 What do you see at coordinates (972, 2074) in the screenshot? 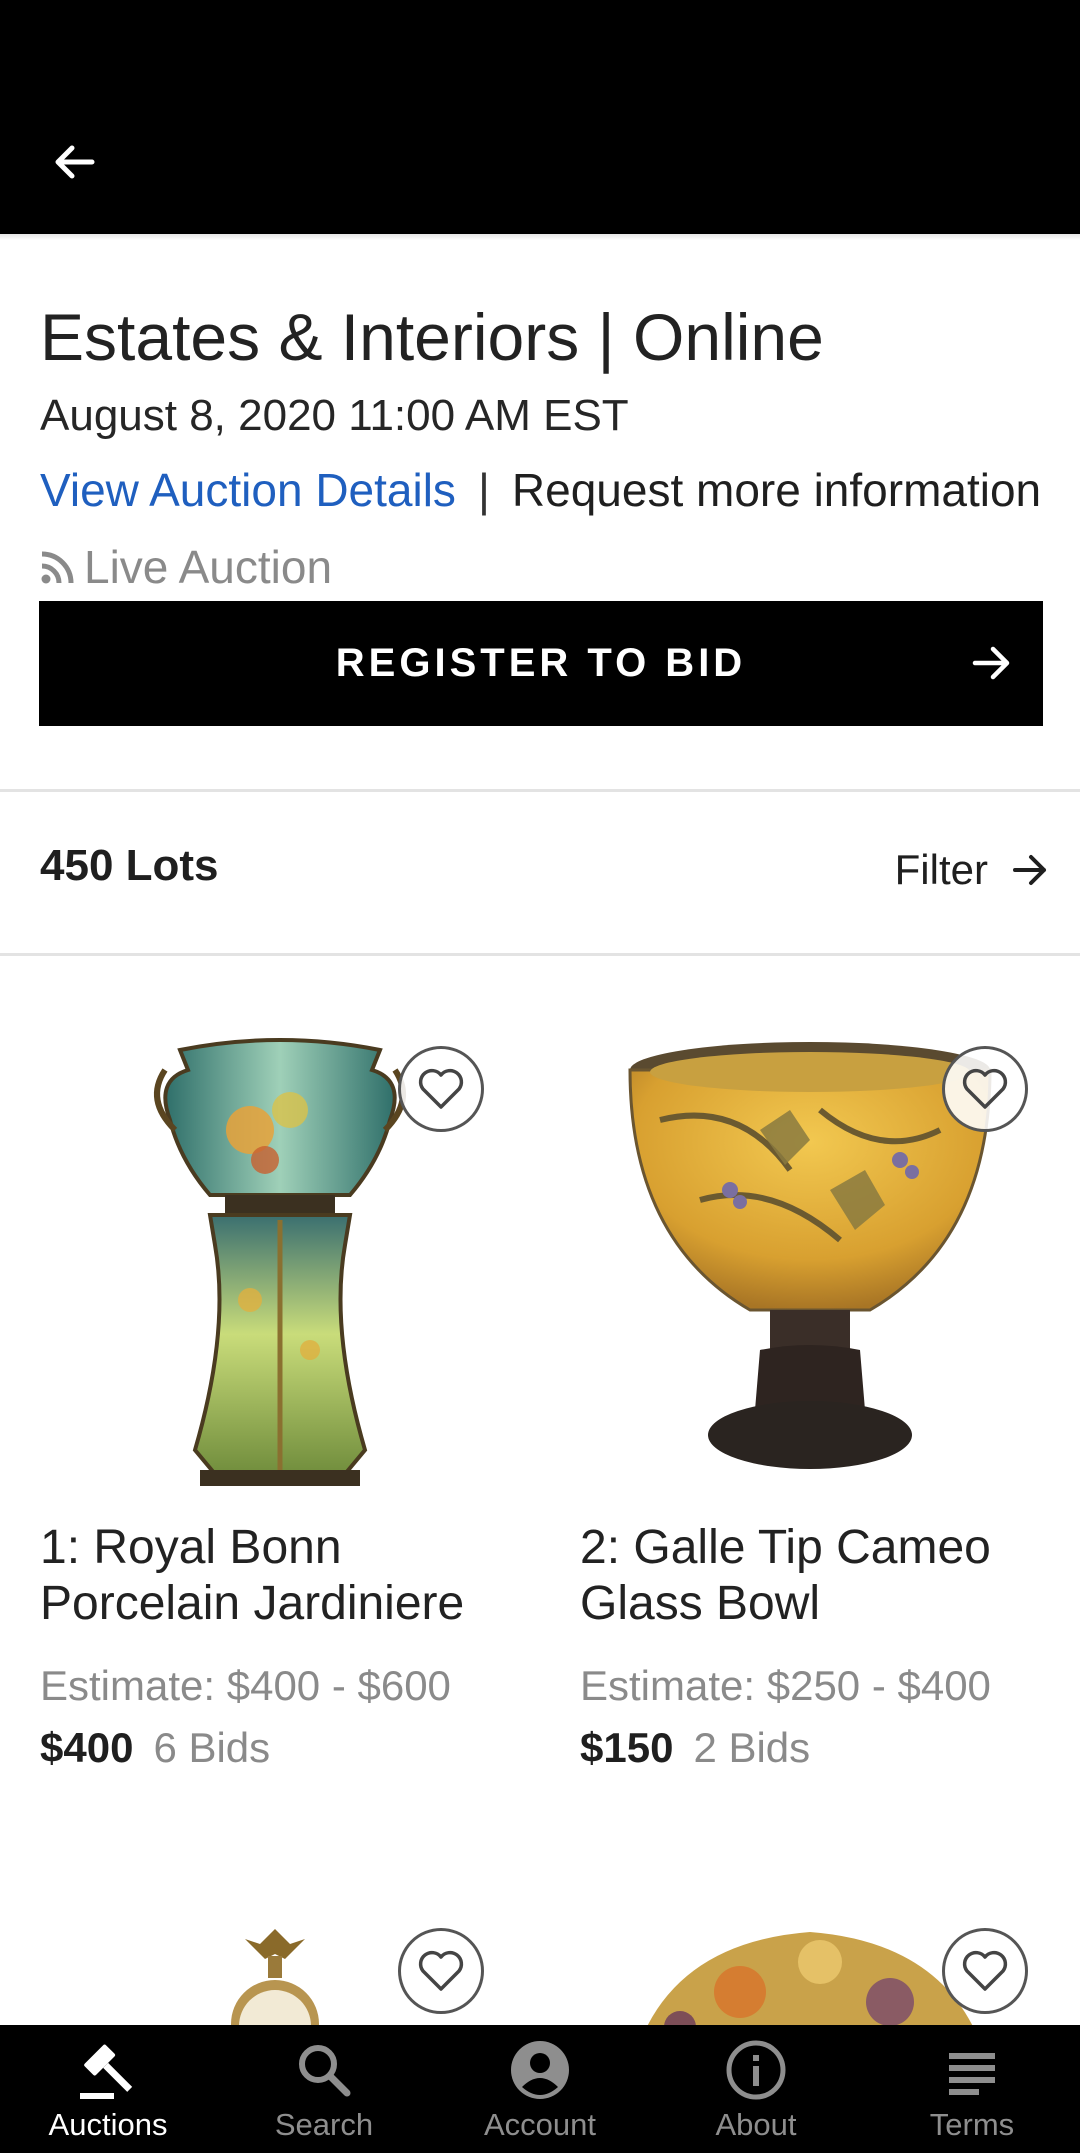
I see `notes-icon` at bounding box center [972, 2074].